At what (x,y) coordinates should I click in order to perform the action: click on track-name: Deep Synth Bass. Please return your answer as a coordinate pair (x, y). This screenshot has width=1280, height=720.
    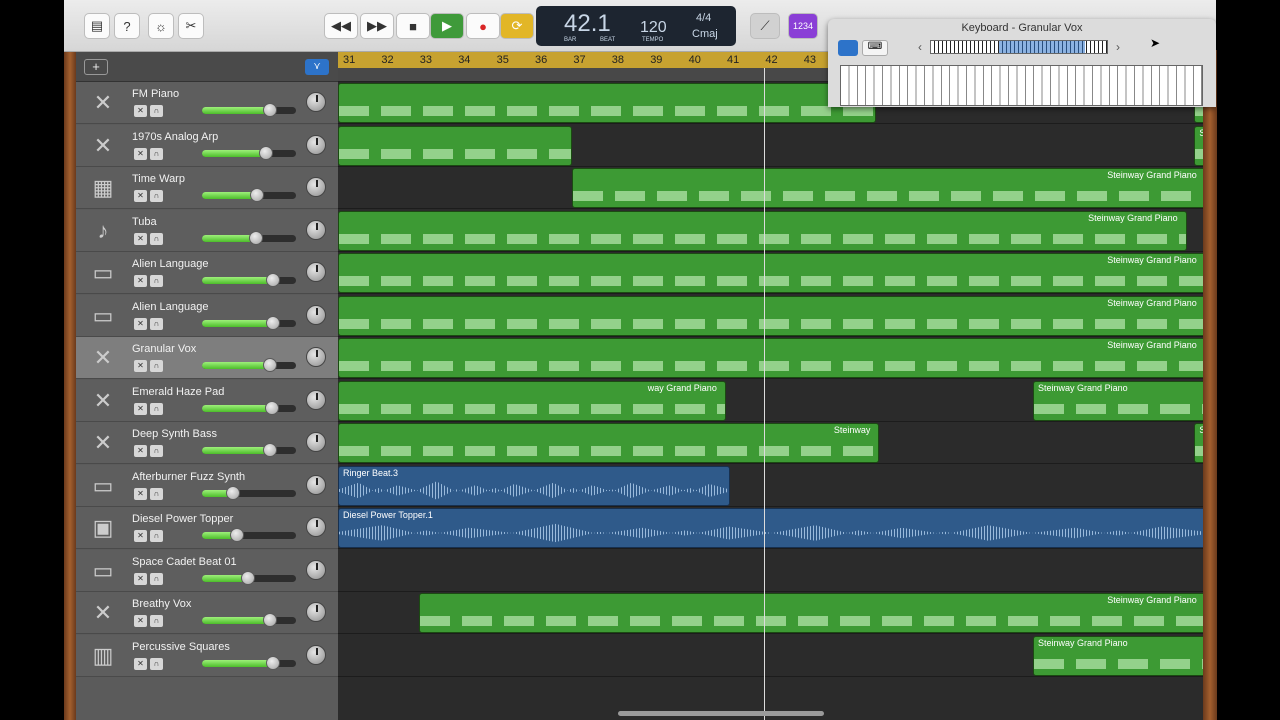
    Looking at the image, I should click on (174, 434).